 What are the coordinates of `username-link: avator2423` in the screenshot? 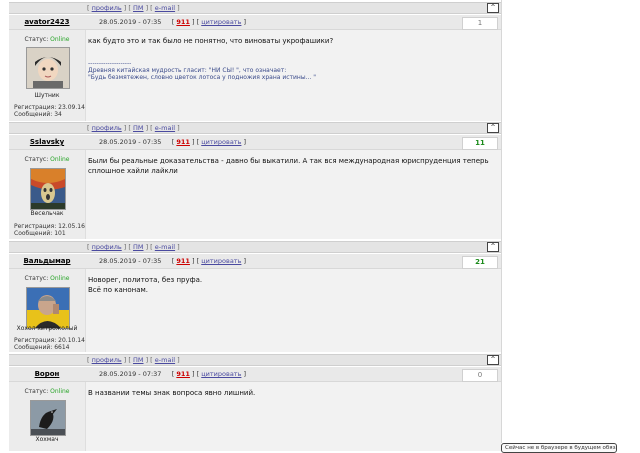 It's located at (47, 22).